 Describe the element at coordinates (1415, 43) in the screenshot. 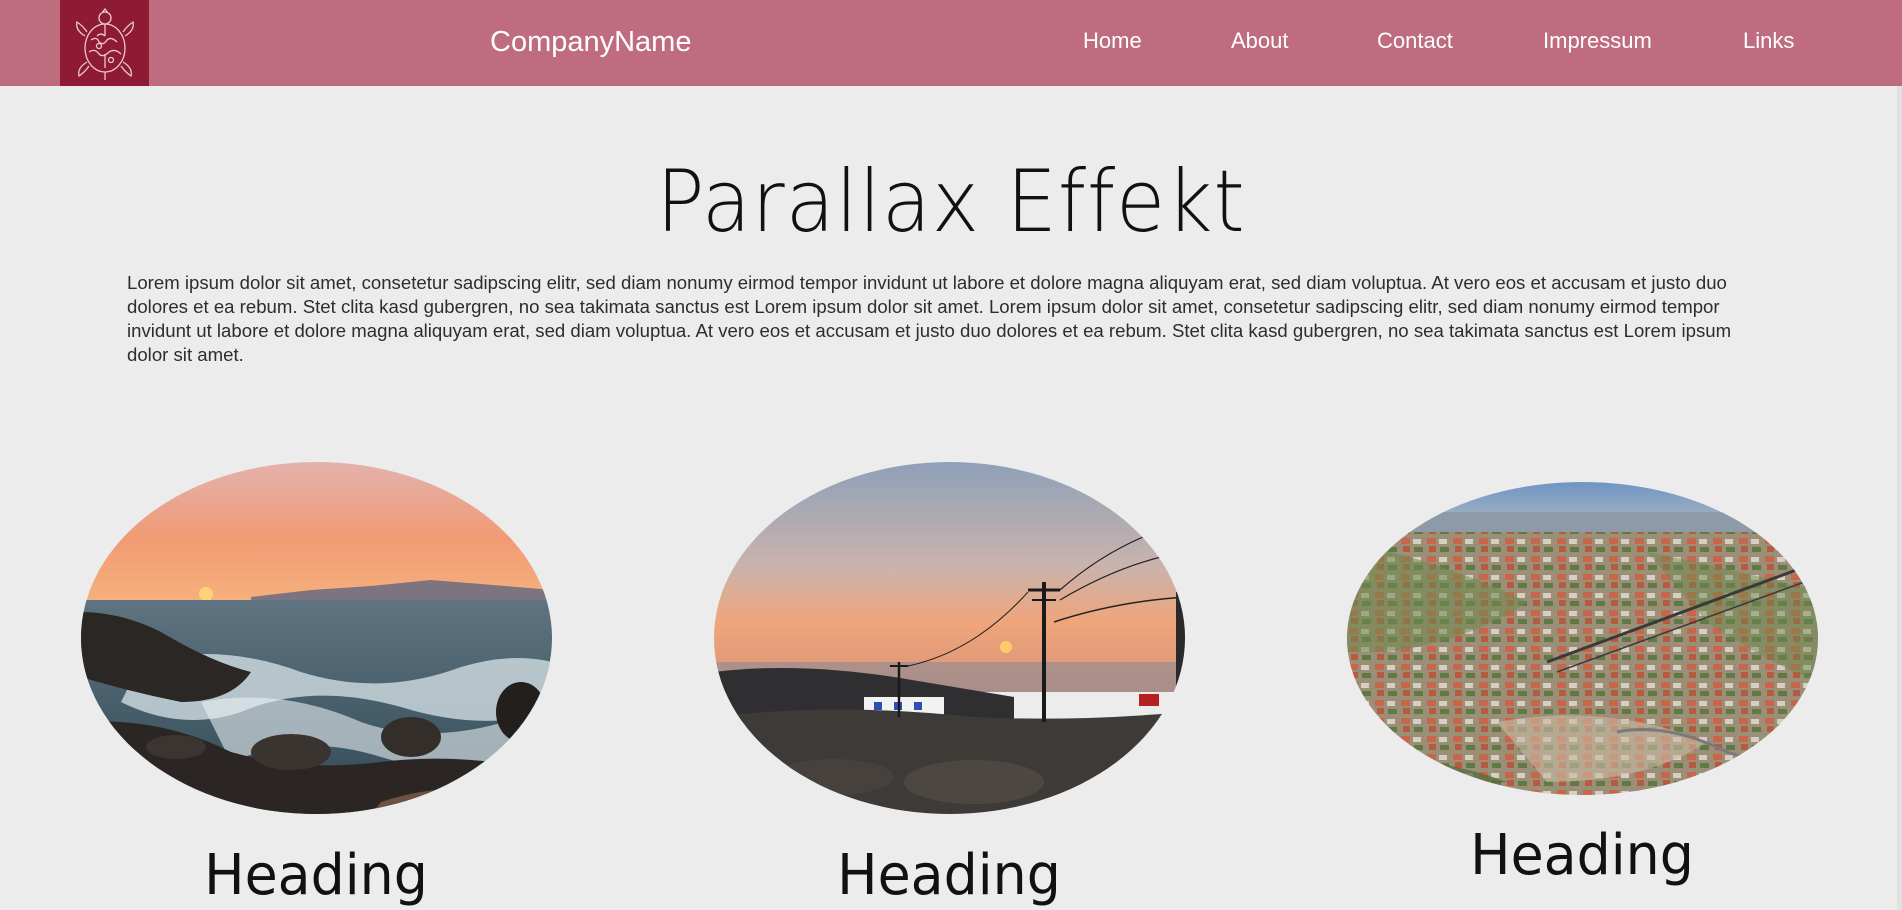

I see `nav-contact: Contact` at that location.